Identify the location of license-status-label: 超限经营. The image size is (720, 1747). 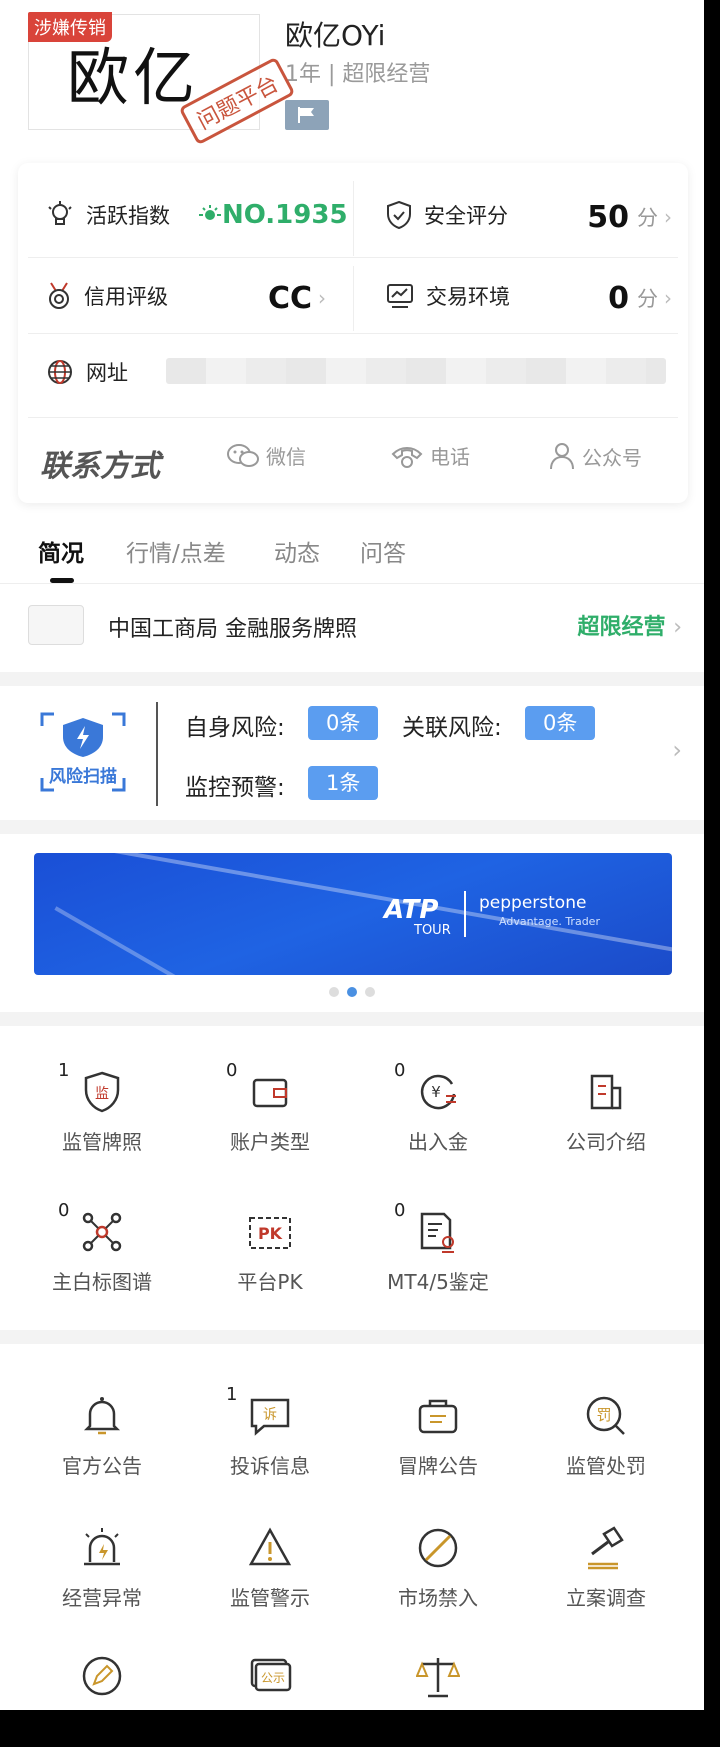
(621, 627).